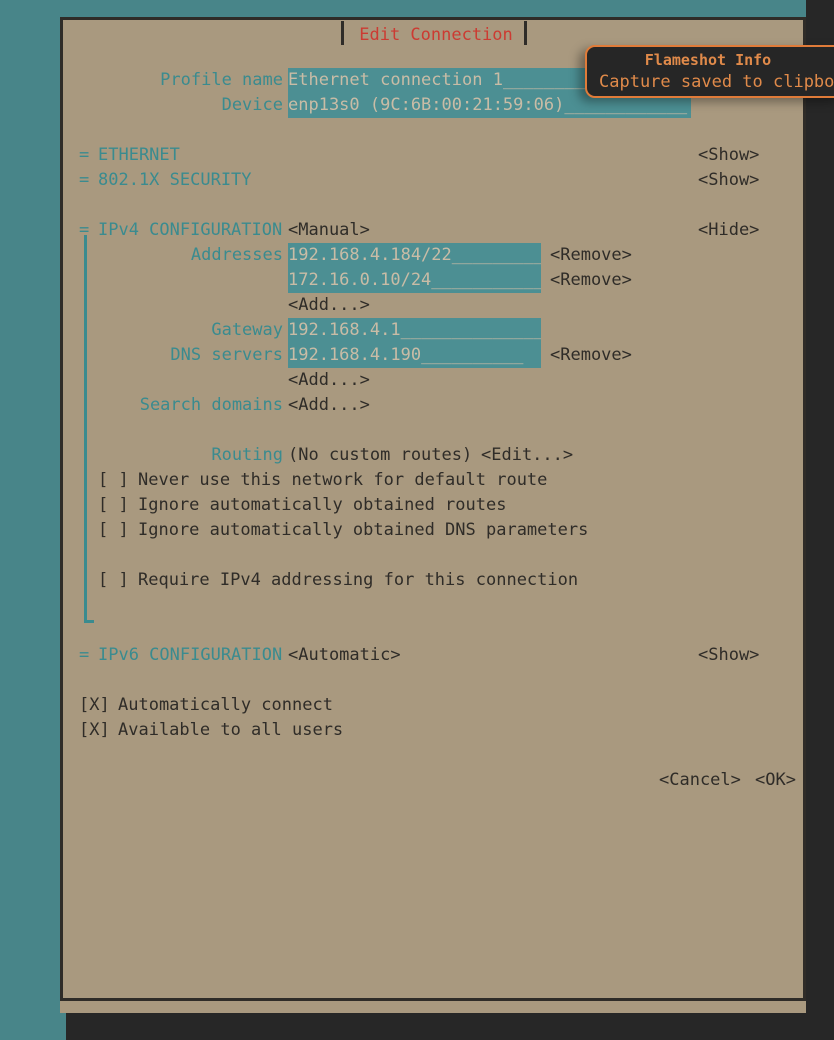 The image size is (834, 1040). What do you see at coordinates (329, 305) in the screenshot?
I see `address-add-button: <Add...>` at bounding box center [329, 305].